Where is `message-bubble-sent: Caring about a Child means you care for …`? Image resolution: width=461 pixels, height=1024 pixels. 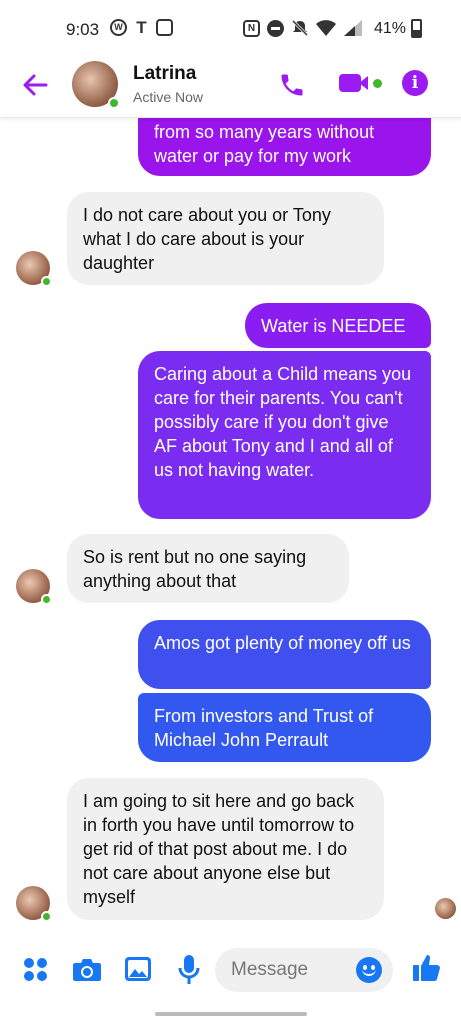
message-bubble-sent: Caring about a Child means you care for … is located at coordinates (284, 435).